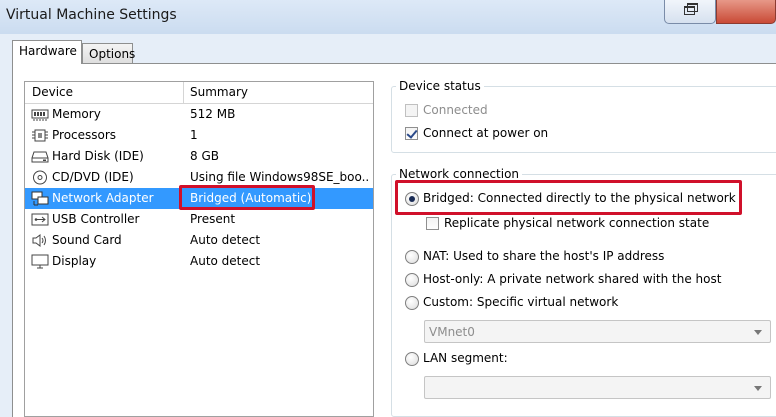 The width and height of the screenshot is (776, 417). I want to click on connect-at-power-on-label: Connect at power on, so click(486, 133).